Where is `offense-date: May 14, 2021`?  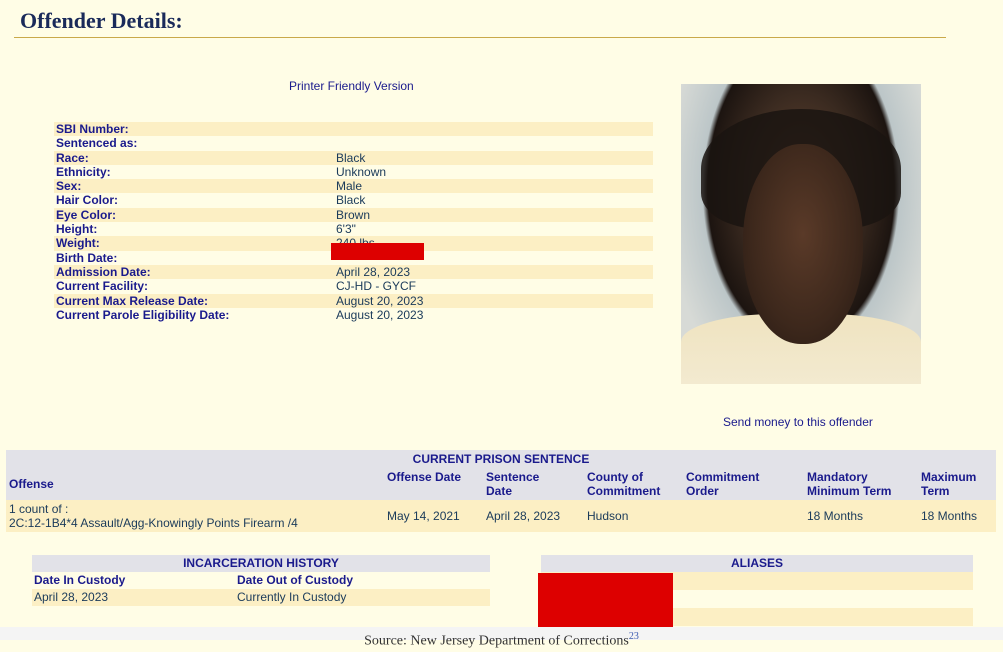
offense-date: May 14, 2021 is located at coordinates (423, 516).